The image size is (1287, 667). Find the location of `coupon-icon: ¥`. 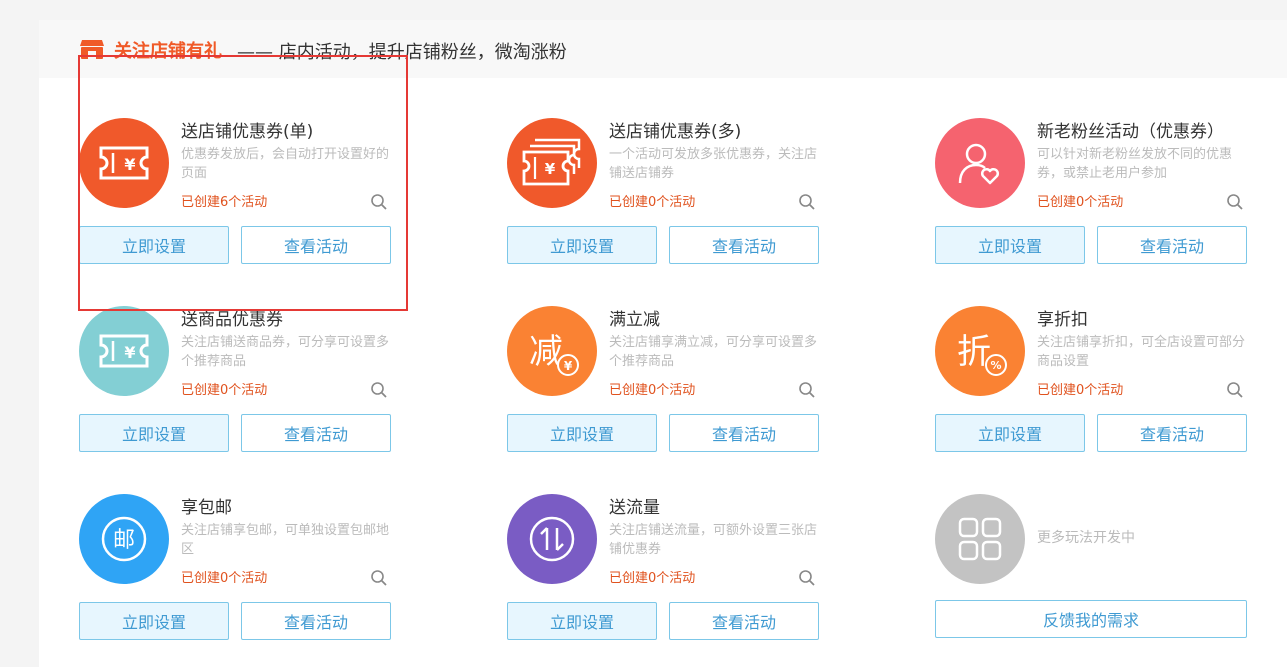

coupon-icon: ¥ is located at coordinates (124, 163).